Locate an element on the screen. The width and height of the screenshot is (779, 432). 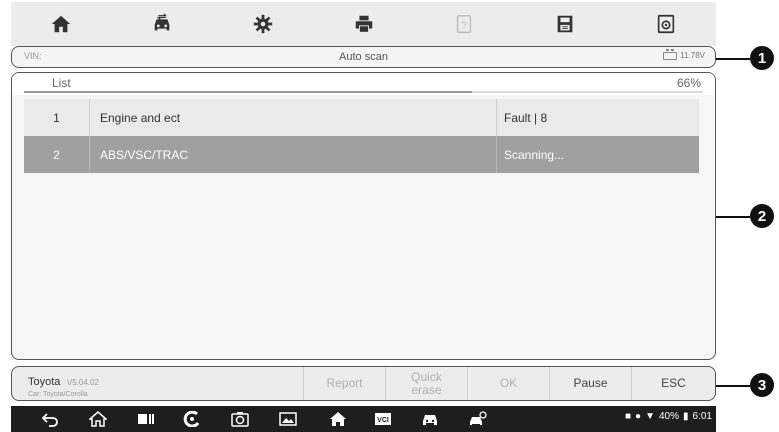
back-icon is located at coordinates (49, 420).